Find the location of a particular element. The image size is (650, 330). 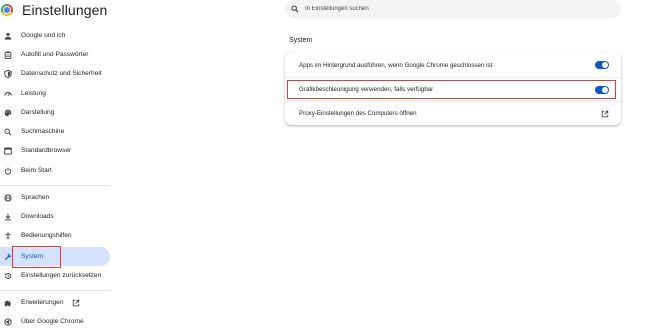

section-title: System is located at coordinates (301, 40).